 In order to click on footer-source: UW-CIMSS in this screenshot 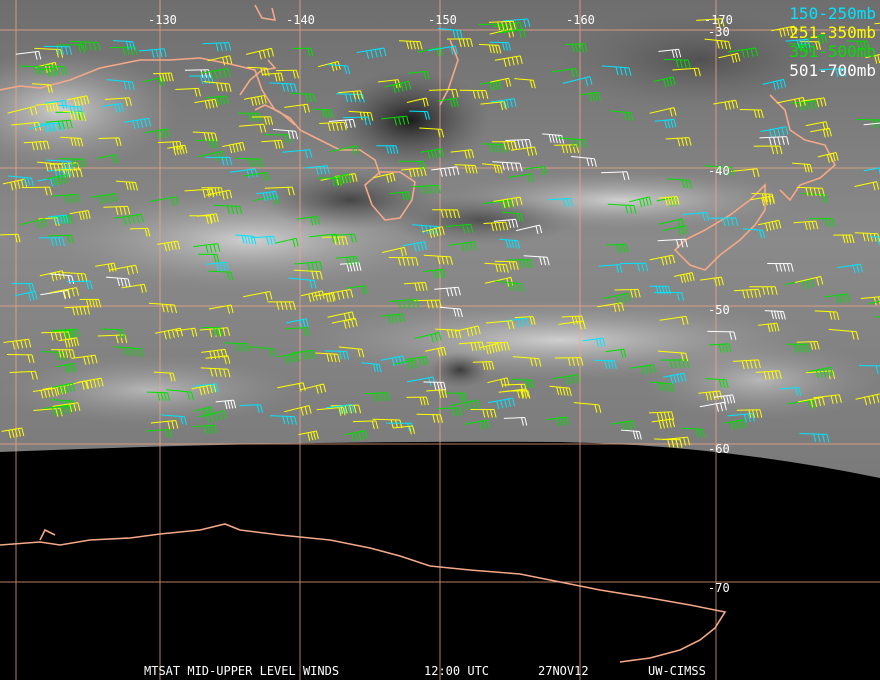, I will do `click(677, 671)`.